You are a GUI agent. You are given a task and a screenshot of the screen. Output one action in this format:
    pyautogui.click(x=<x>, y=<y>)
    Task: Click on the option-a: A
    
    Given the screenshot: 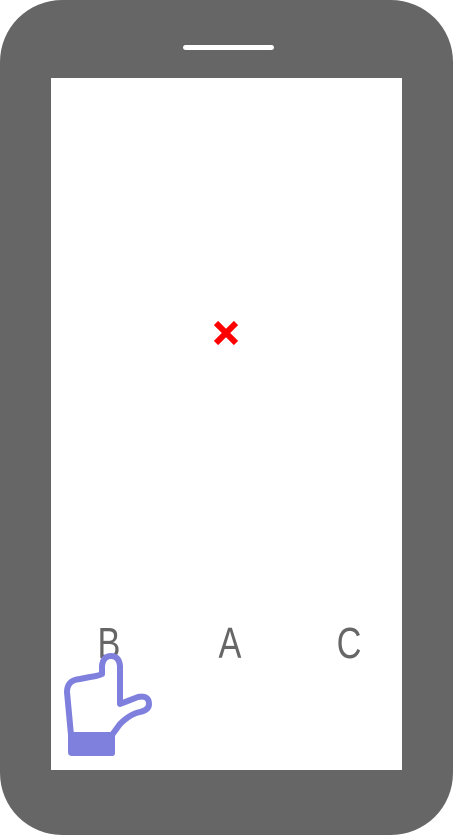 What is the action you would take?
    pyautogui.click(x=230, y=644)
    